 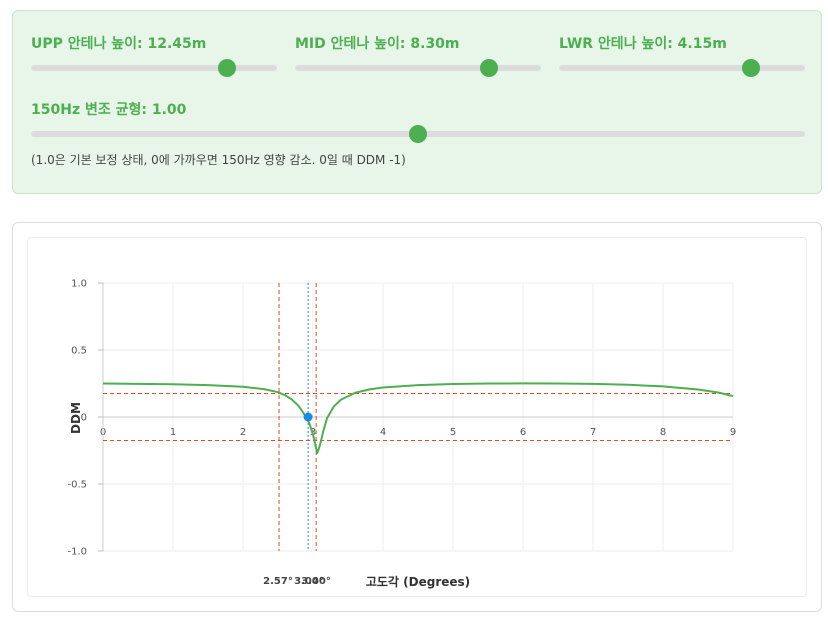 I want to click on mid-height-slider, so click(x=418, y=68).